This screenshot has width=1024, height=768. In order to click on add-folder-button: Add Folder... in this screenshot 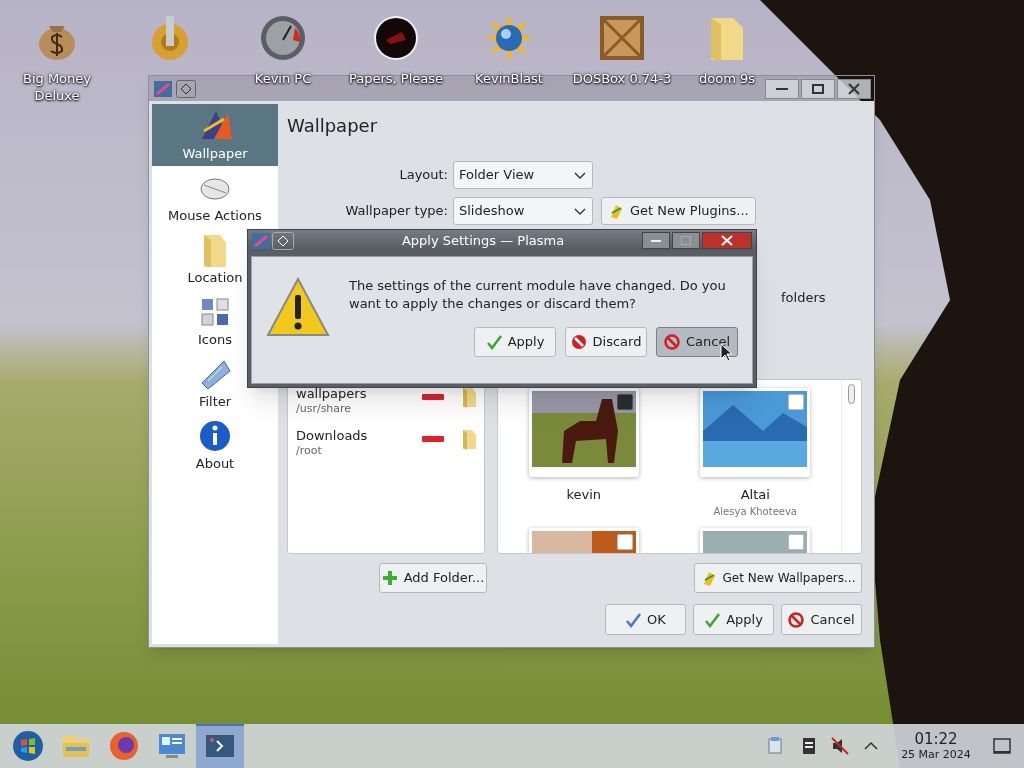, I will do `click(433, 578)`.